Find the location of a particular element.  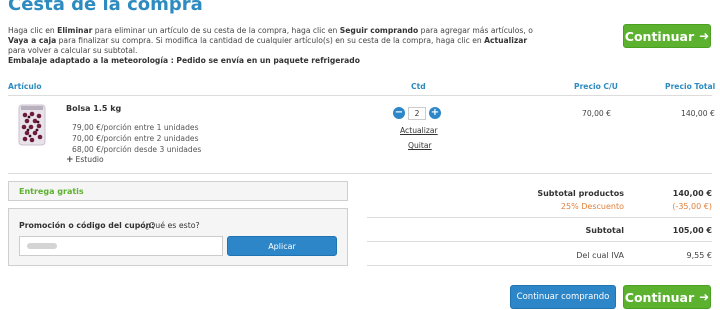

update-link: Actualizar is located at coordinates (419, 130).